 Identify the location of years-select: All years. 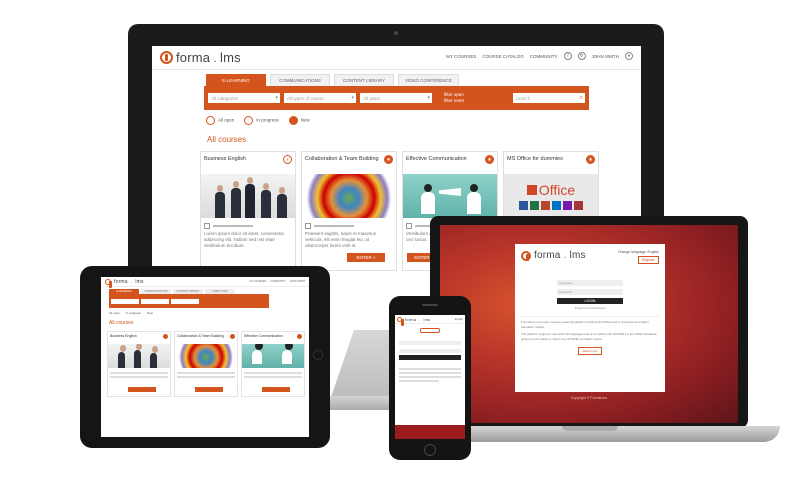
(396, 98).